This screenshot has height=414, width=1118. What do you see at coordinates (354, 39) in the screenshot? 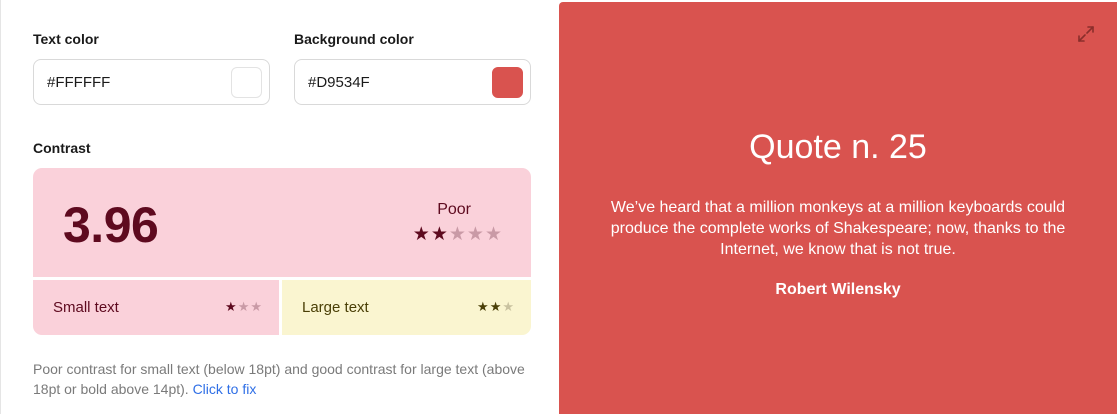
I see `background-color-label: Background color` at bounding box center [354, 39].